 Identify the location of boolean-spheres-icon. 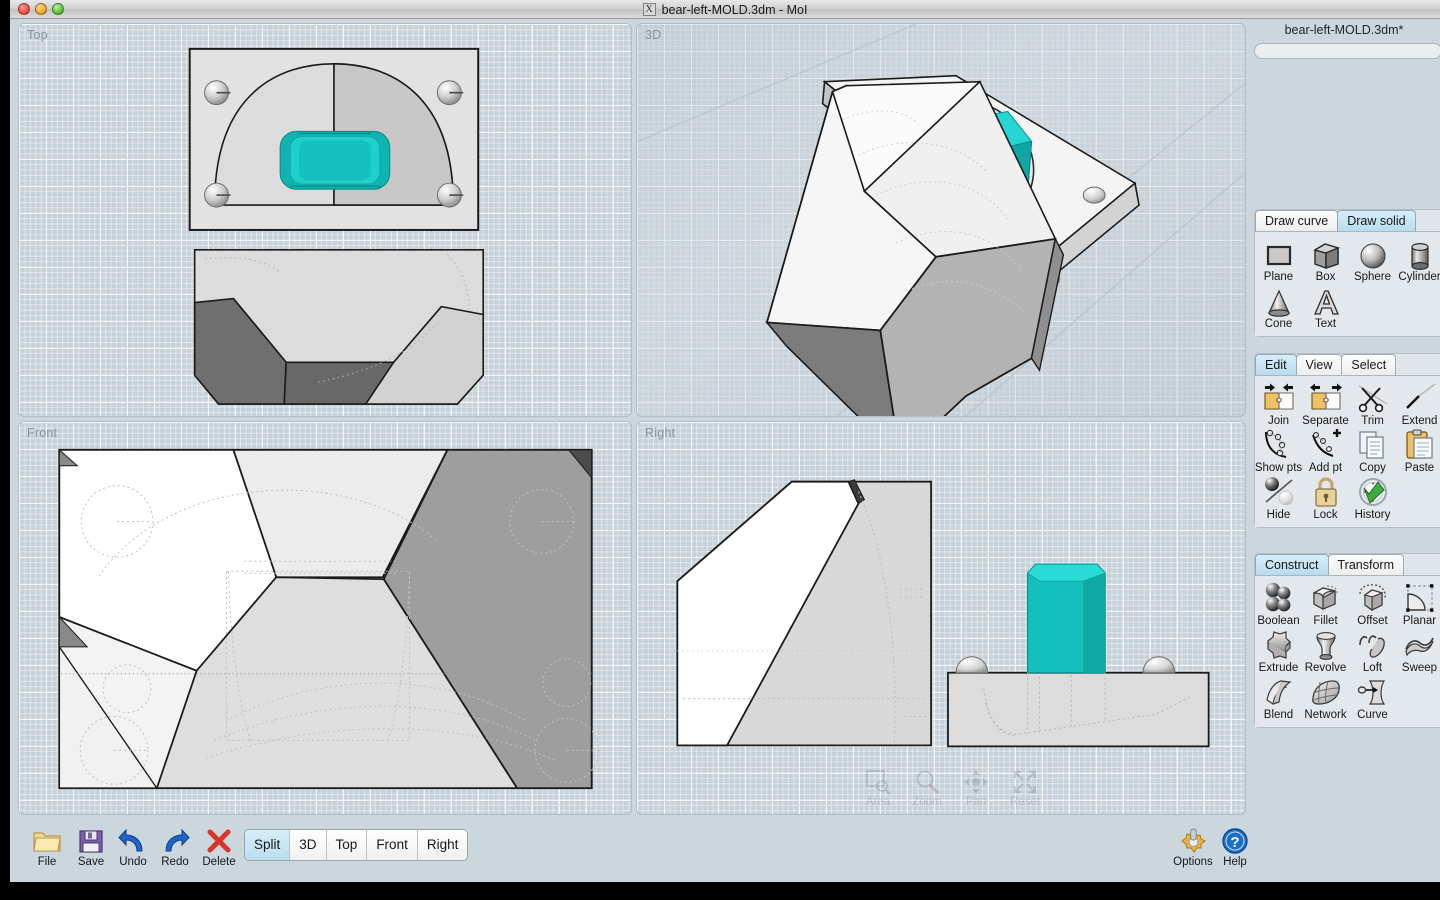
(1279, 598).